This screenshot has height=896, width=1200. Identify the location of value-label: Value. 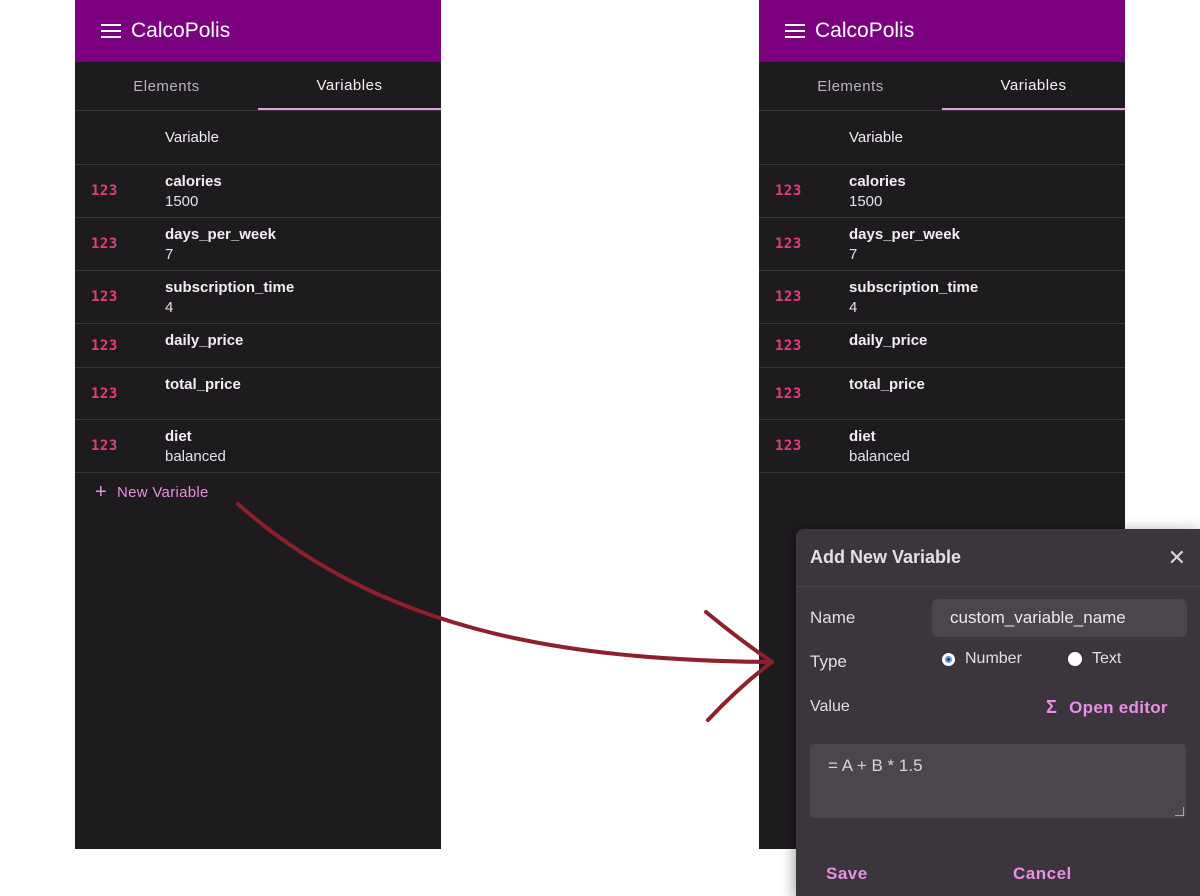
(830, 706).